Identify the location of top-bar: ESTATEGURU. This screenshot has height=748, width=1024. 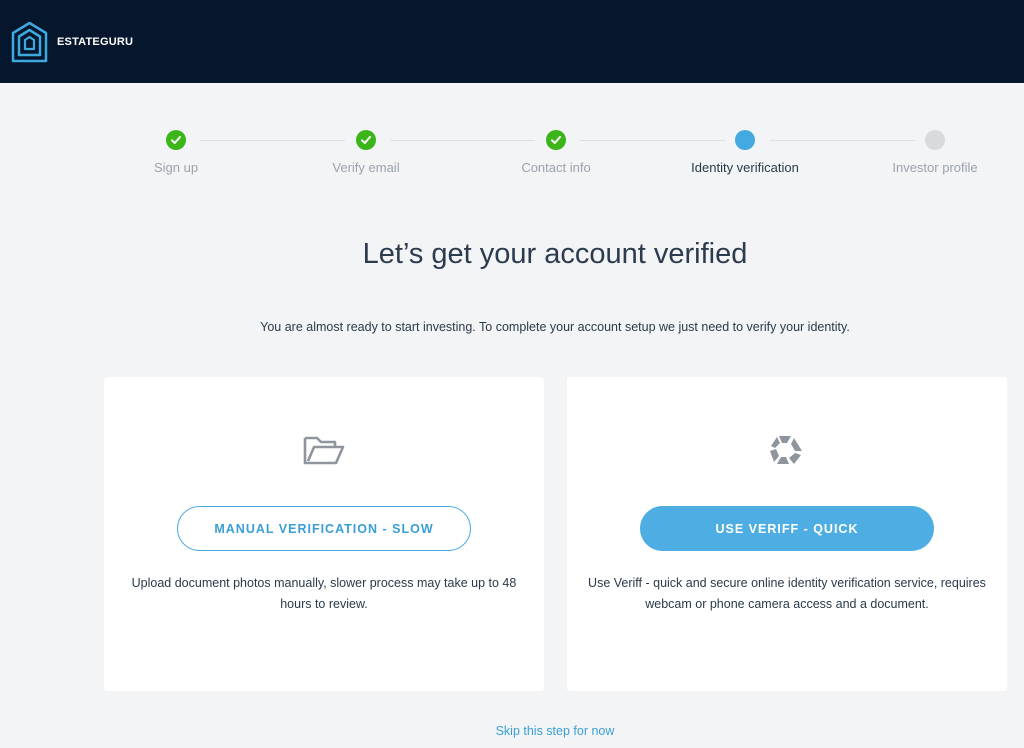
(512, 41).